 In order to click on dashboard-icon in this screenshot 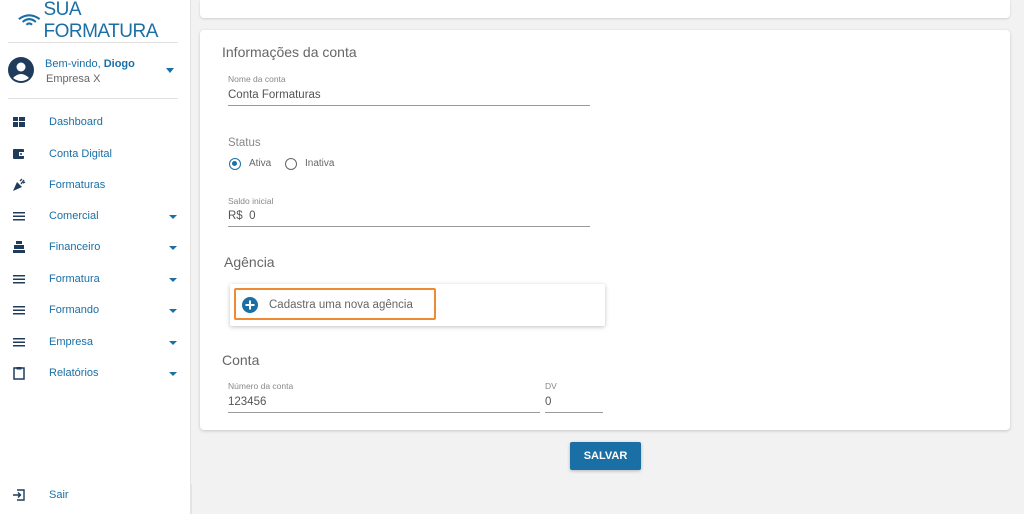, I will do `click(19, 122)`.